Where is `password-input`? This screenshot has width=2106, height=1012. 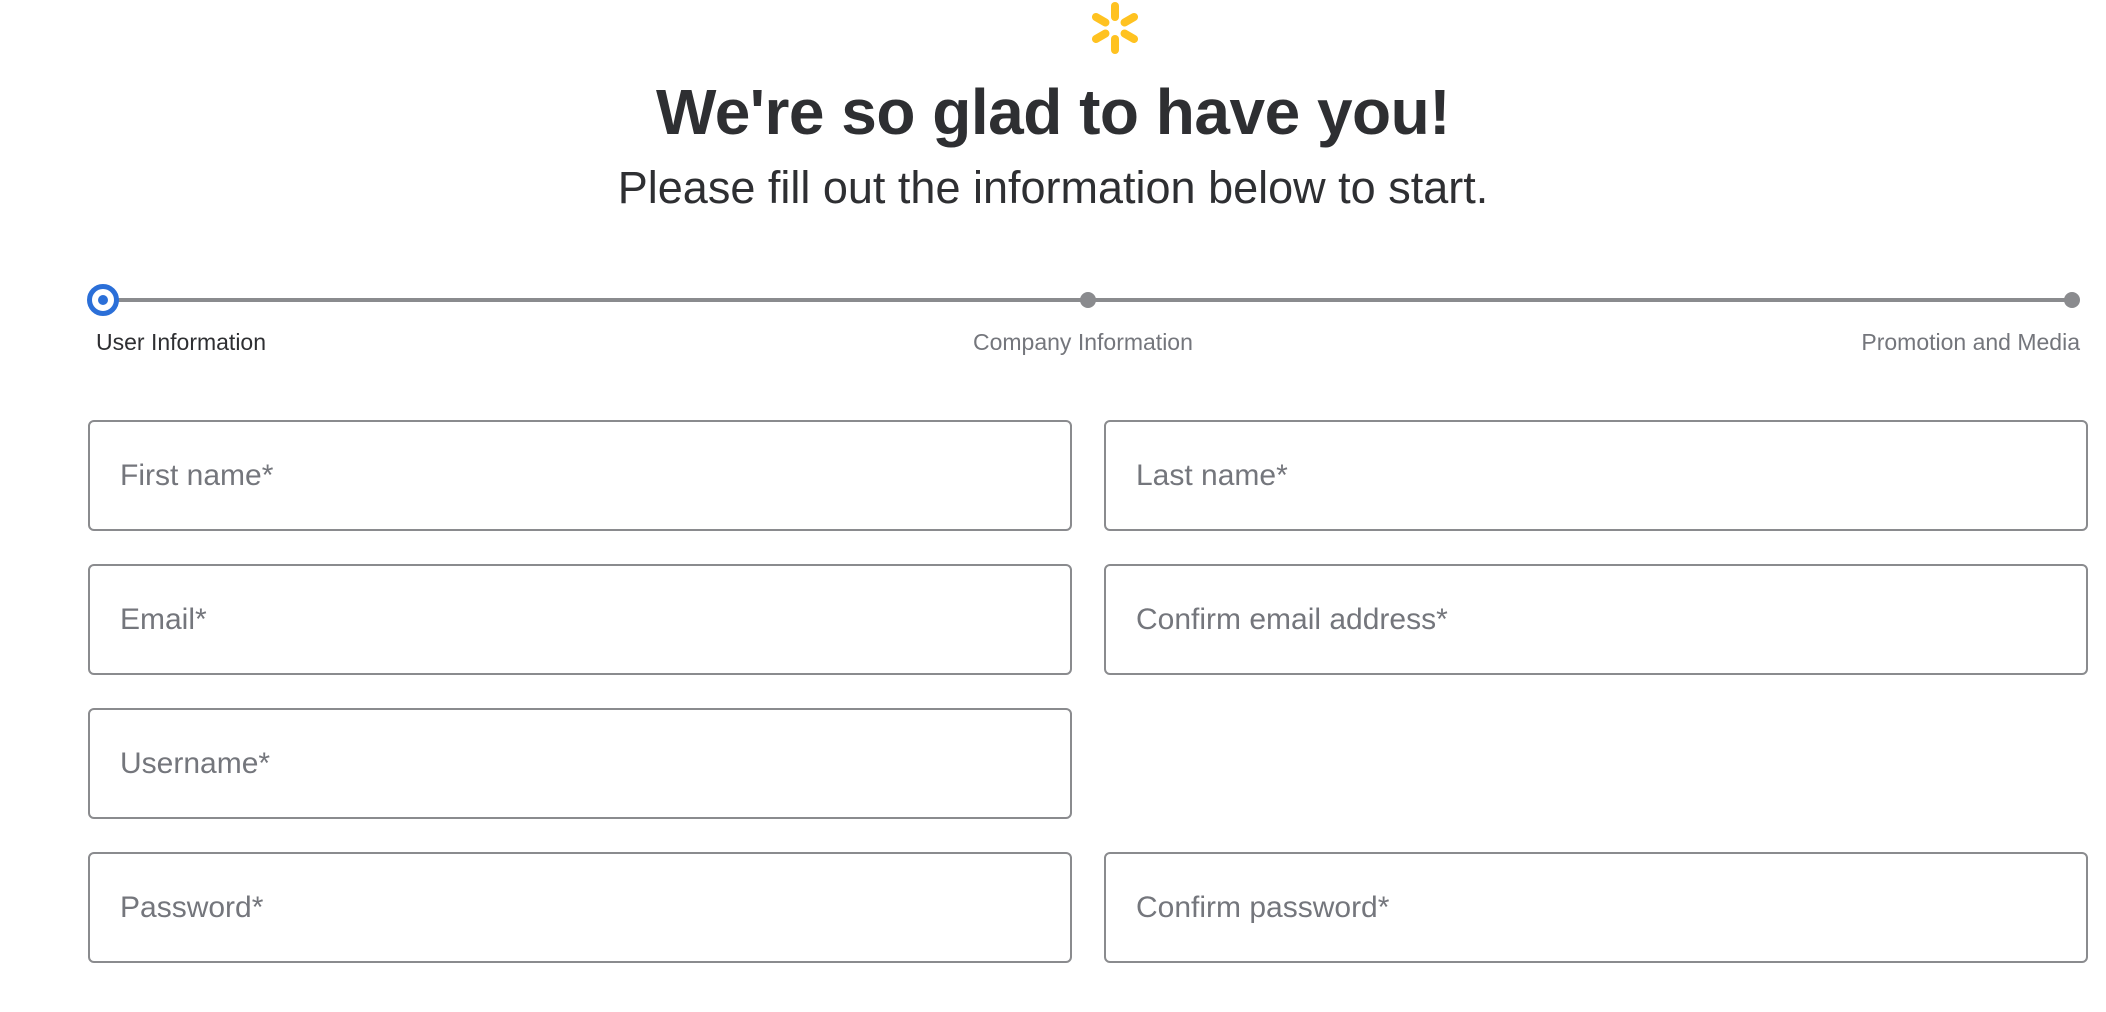 password-input is located at coordinates (580, 907).